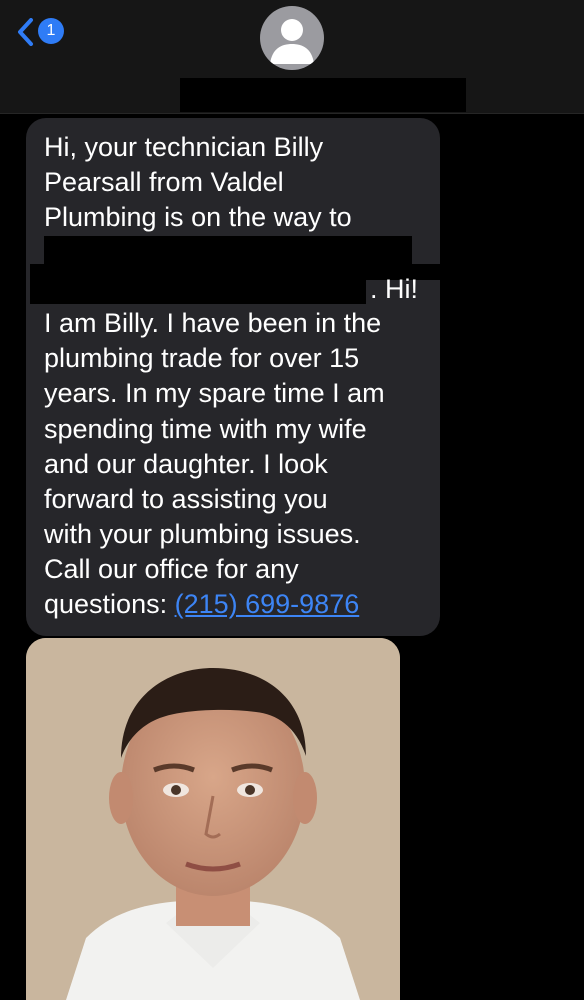 This screenshot has height=1000, width=584. I want to click on message-line: plumbing trade for over 15, so click(202, 358).